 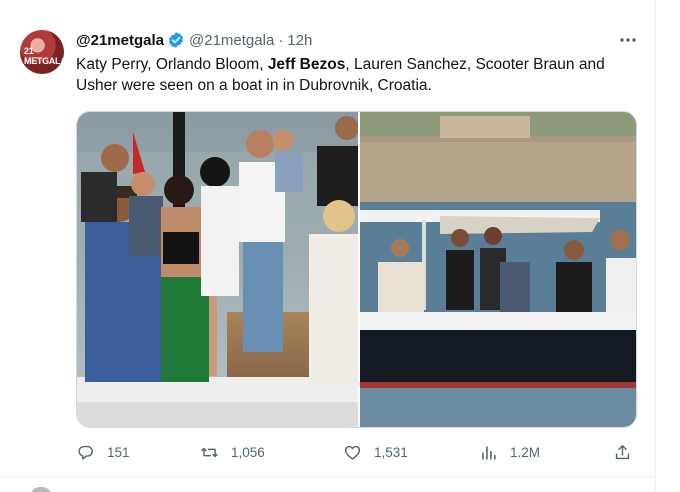 I want to click on display-name: @21metgala, so click(x=120, y=40).